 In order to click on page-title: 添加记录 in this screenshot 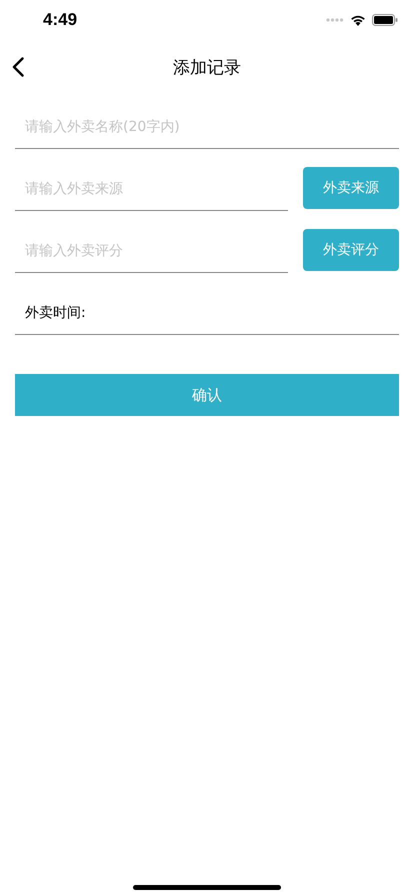, I will do `click(207, 67)`.